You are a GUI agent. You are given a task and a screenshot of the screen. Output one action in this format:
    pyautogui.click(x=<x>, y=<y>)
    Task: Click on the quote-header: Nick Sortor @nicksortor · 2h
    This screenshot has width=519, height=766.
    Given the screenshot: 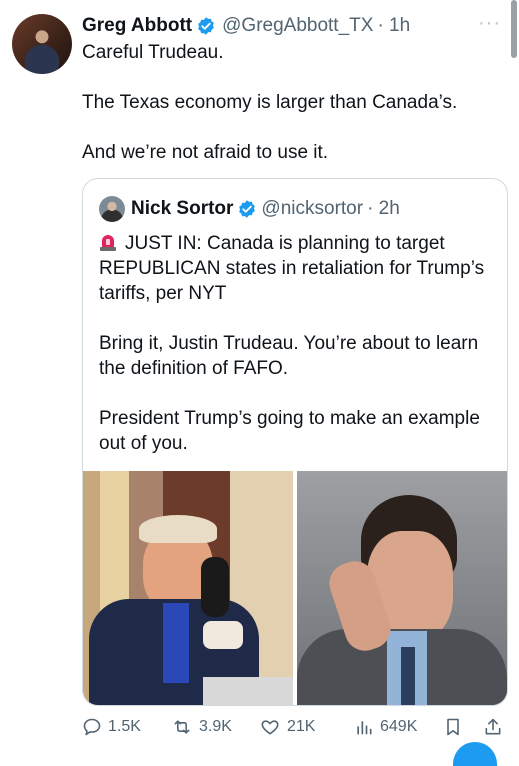 What is the action you would take?
    pyautogui.click(x=249, y=209)
    